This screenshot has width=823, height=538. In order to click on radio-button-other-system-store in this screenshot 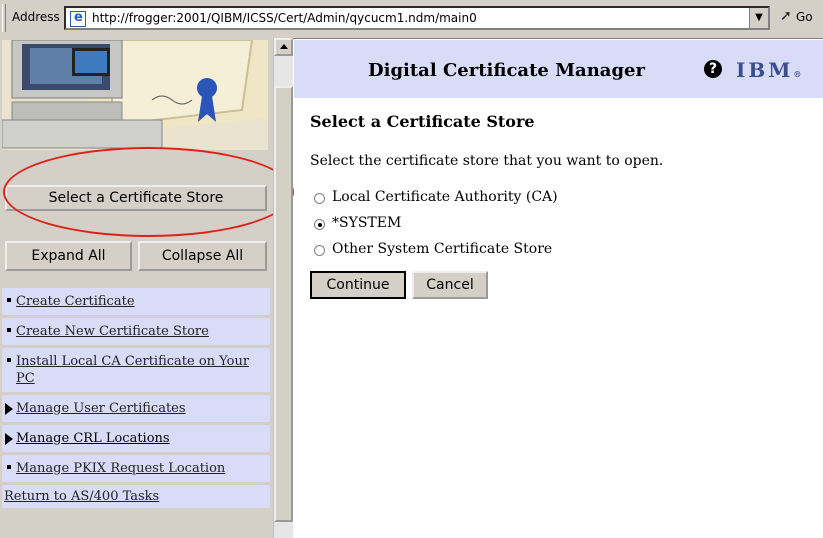, I will do `click(319, 250)`.